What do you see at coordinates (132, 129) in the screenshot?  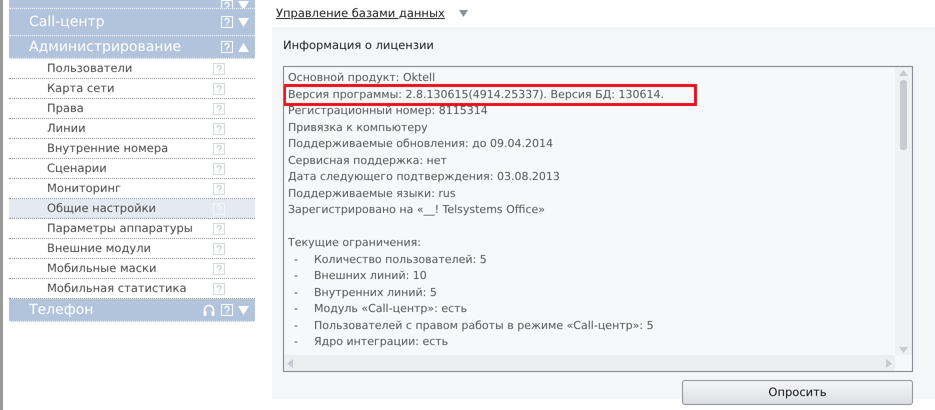 I see `sidebar-item: Линии` at bounding box center [132, 129].